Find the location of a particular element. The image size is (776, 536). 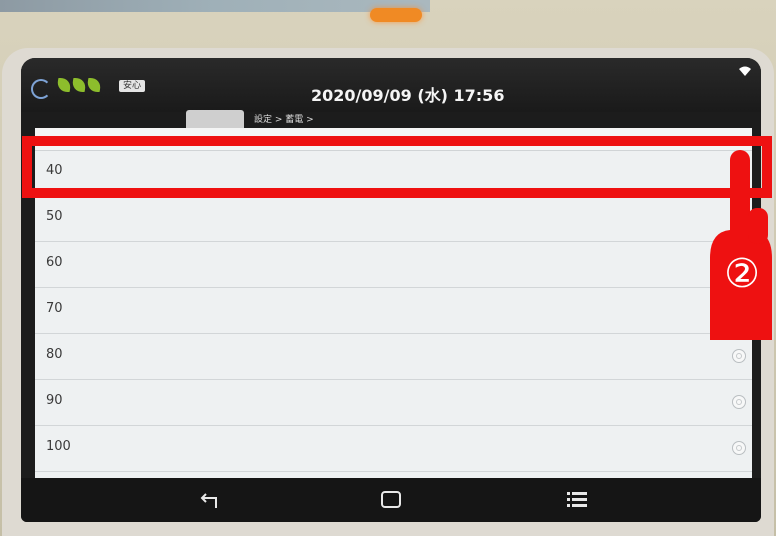

option-label: 50 is located at coordinates (54, 216).